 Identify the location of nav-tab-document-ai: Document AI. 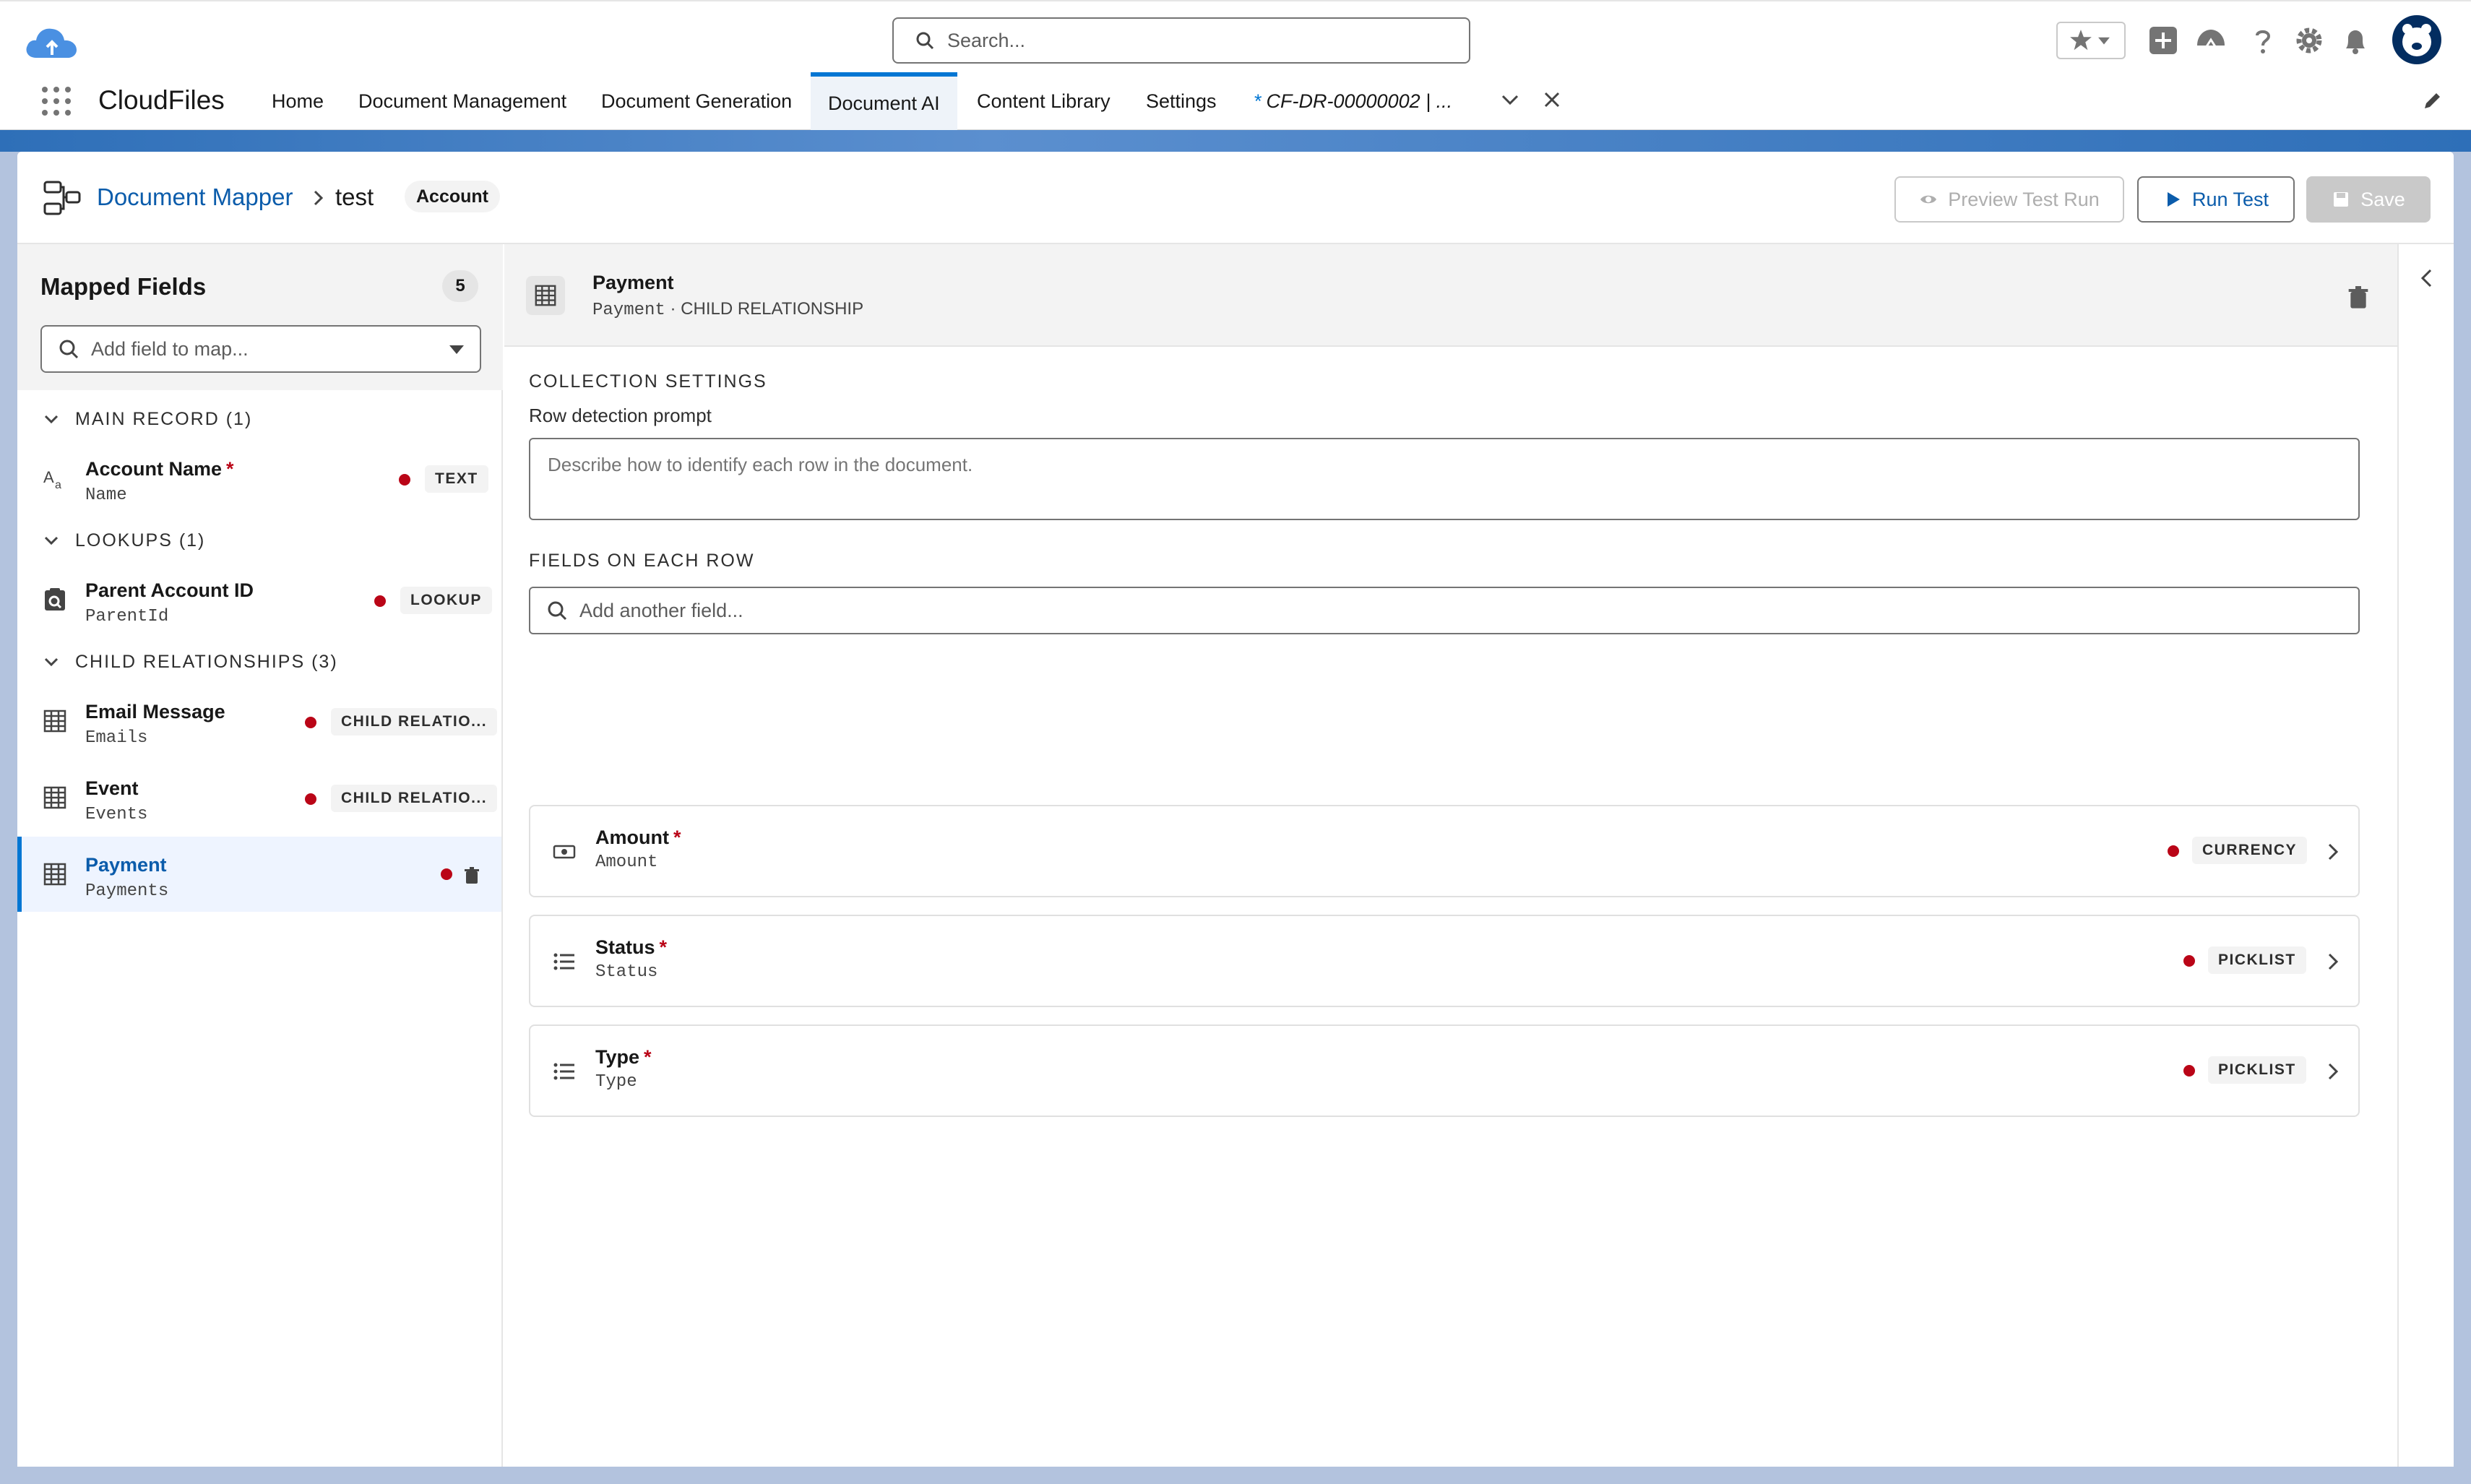
(884, 101).